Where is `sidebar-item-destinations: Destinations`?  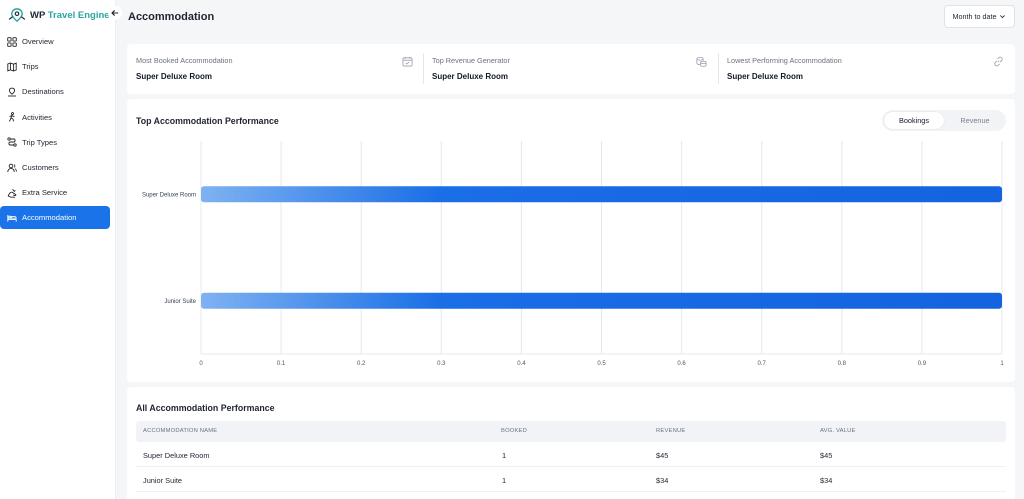
sidebar-item-destinations: Destinations is located at coordinates (58, 91).